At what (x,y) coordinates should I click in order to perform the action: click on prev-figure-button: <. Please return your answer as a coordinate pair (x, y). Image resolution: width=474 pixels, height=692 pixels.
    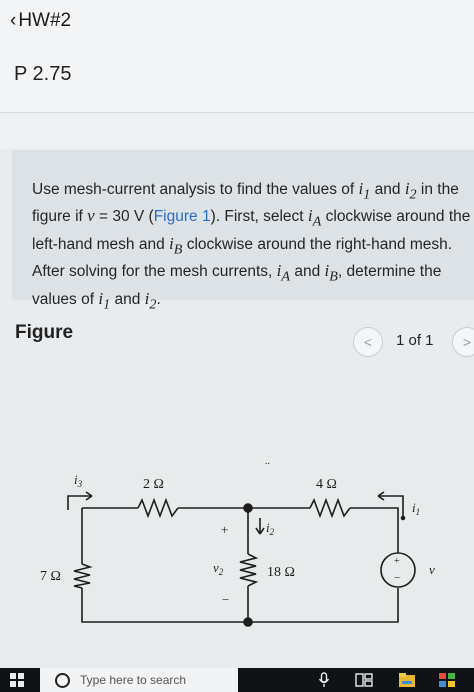
    Looking at the image, I should click on (368, 342).